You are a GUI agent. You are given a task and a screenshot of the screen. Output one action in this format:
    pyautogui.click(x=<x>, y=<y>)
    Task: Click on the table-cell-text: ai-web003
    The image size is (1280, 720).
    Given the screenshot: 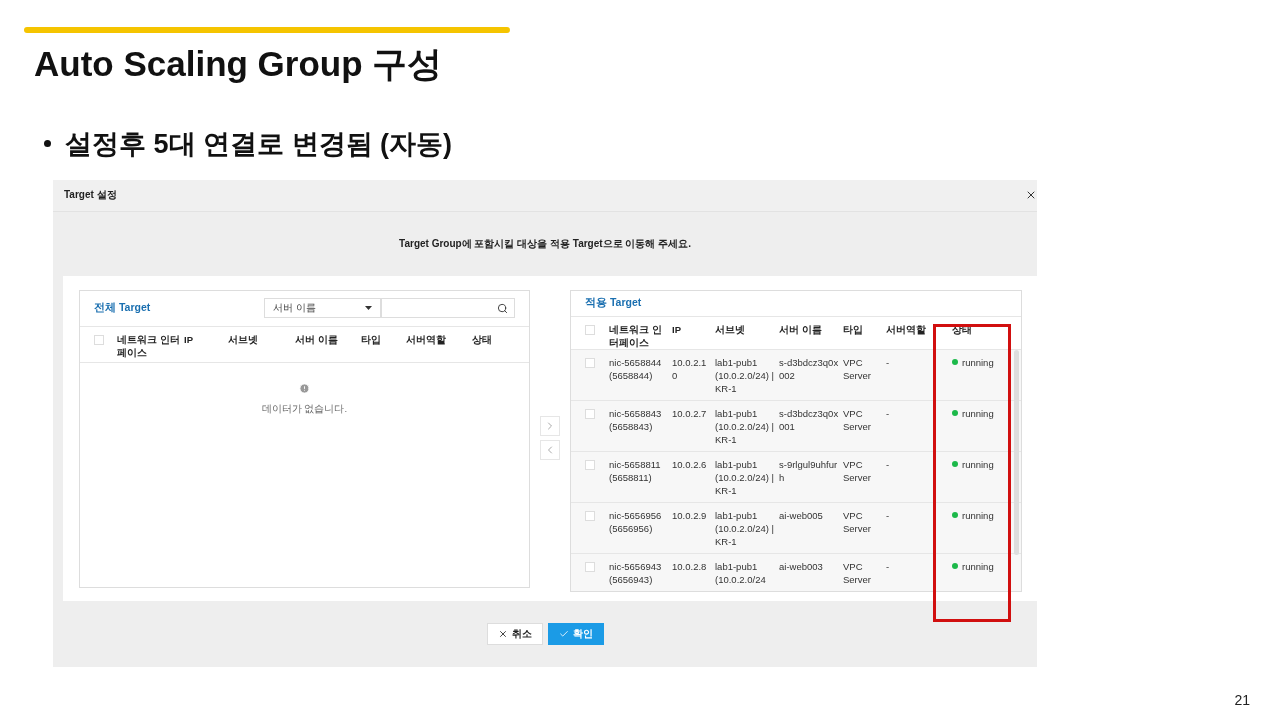 What is the action you would take?
    pyautogui.click(x=801, y=566)
    